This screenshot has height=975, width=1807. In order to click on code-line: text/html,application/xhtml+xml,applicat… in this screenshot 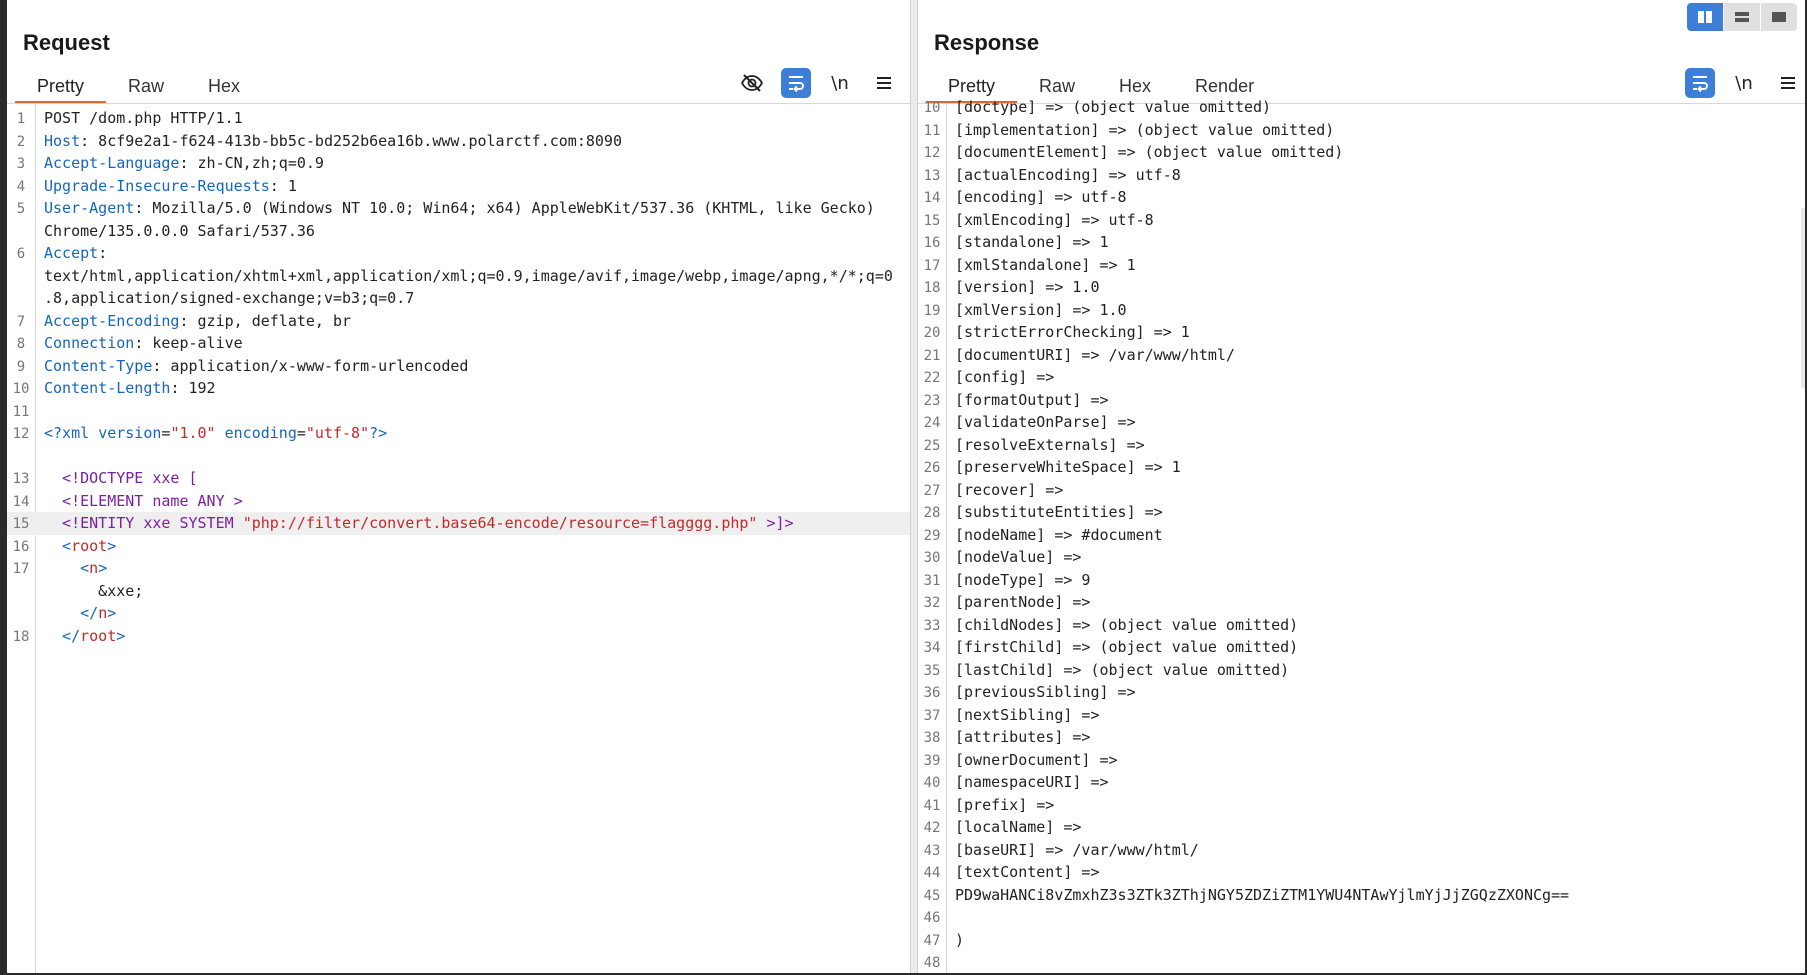, I will do `click(458, 276)`.